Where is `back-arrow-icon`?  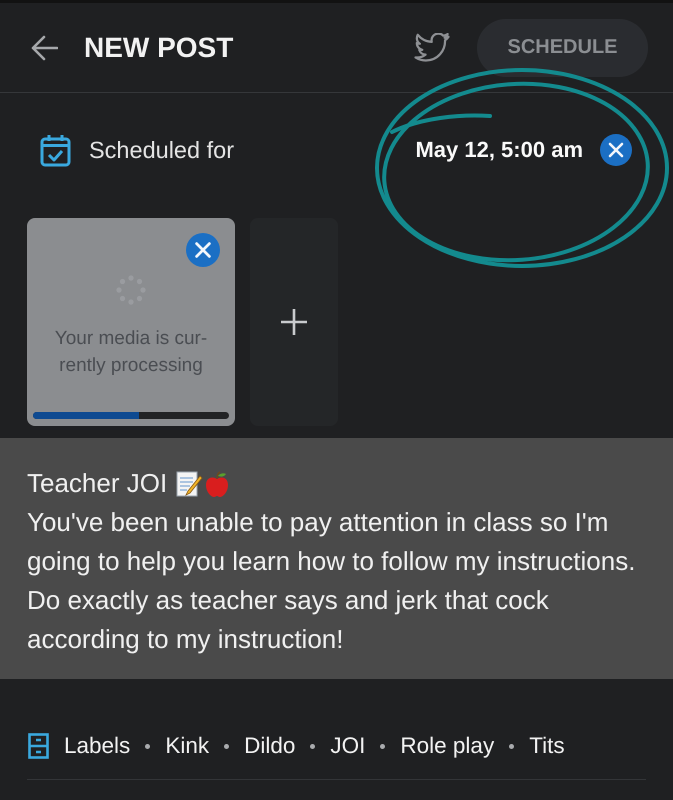 back-arrow-icon is located at coordinates (44, 47).